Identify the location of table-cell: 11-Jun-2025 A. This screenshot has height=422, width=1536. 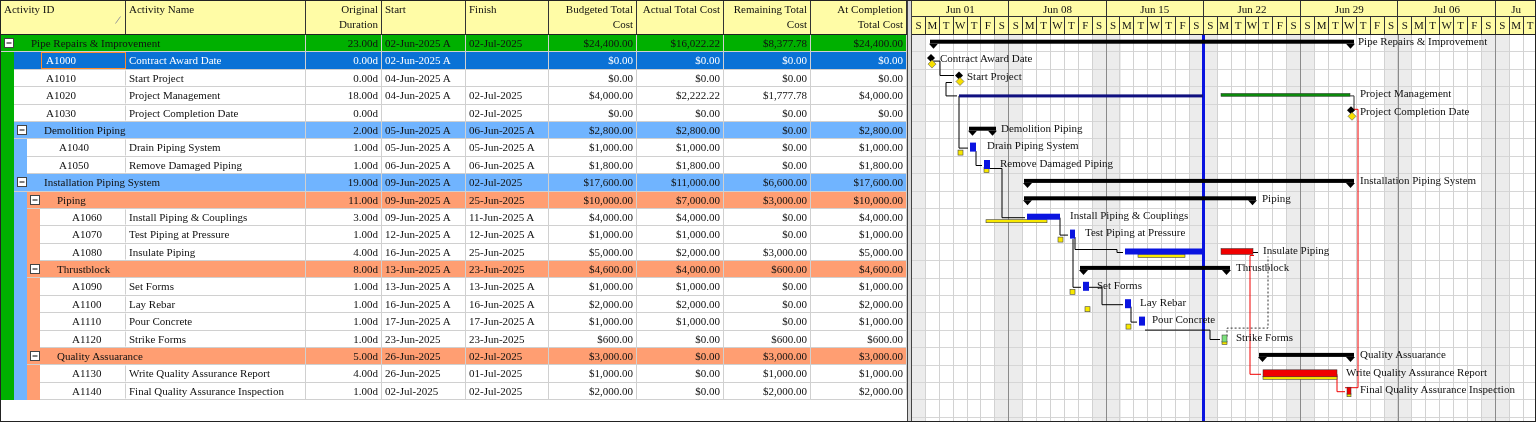
(507, 217).